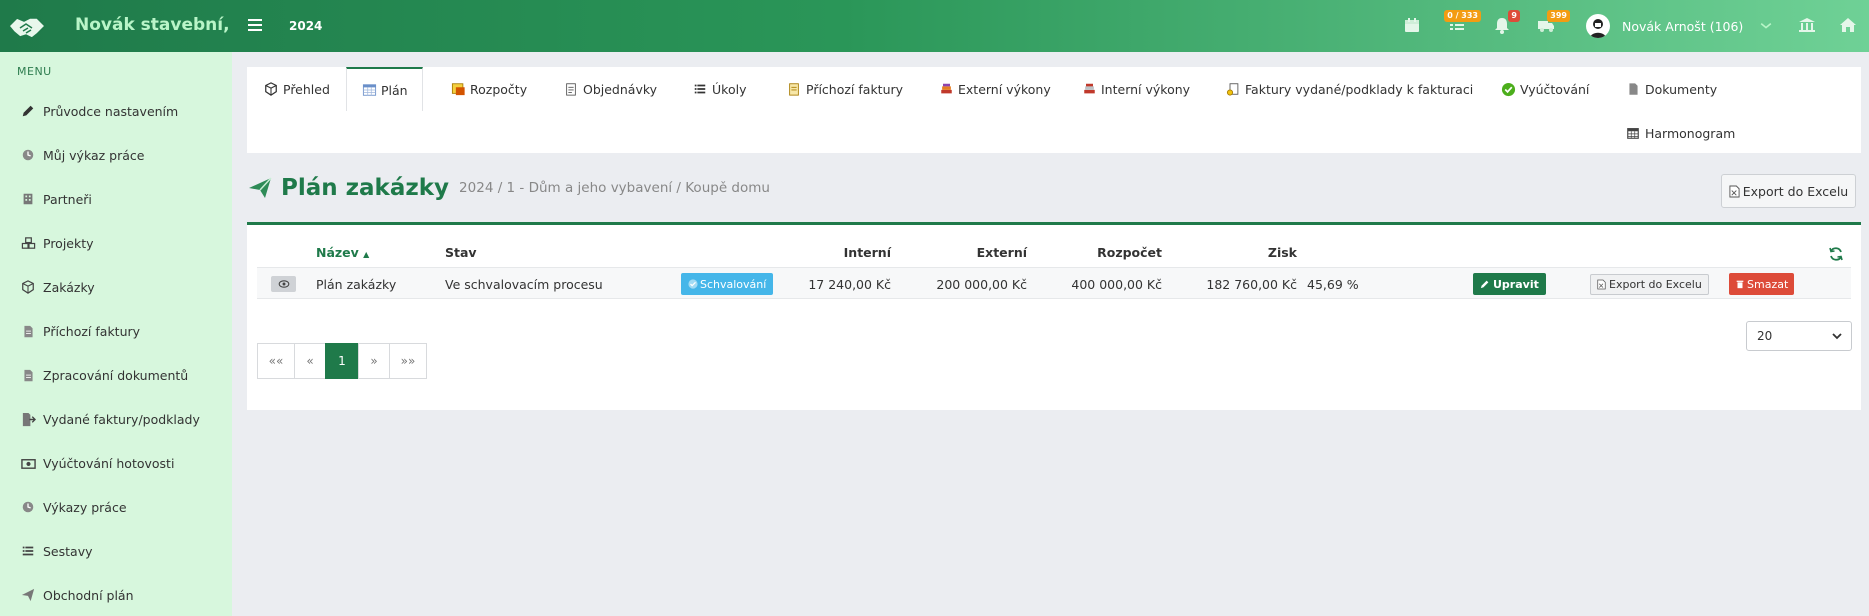 This screenshot has width=1869, height=616. What do you see at coordinates (28, 551) in the screenshot?
I see `list-icon` at bounding box center [28, 551].